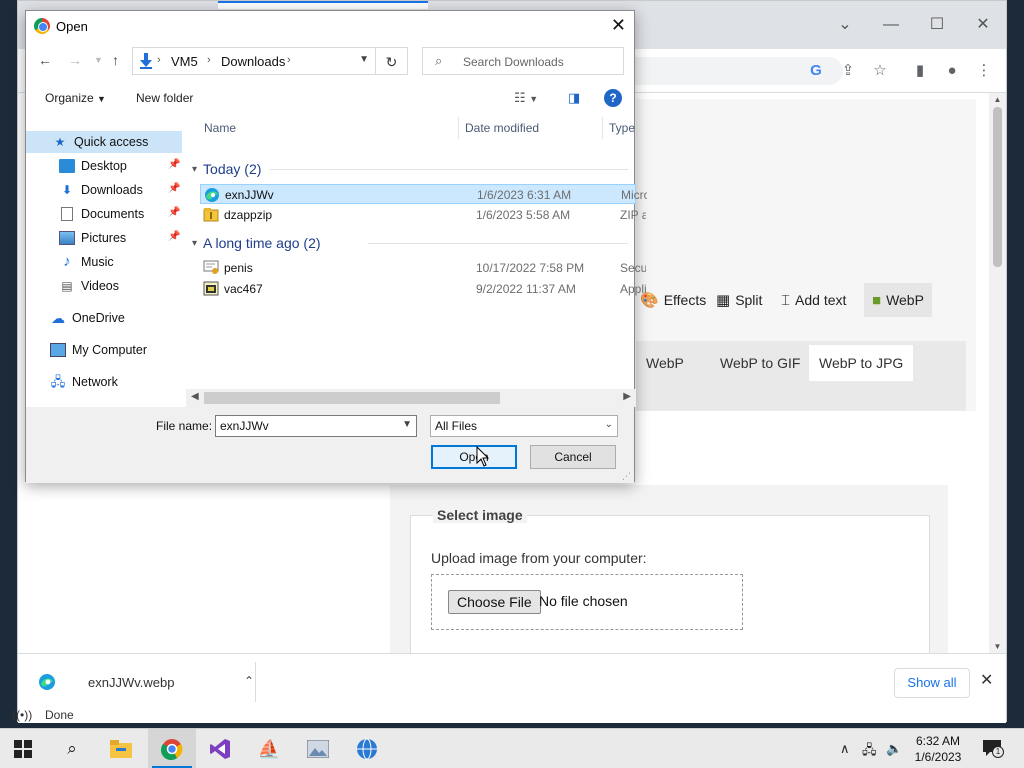 This screenshot has height=768, width=1024. Describe the element at coordinates (115, 60) in the screenshot. I see `up-arrow-icon: ↑` at that location.